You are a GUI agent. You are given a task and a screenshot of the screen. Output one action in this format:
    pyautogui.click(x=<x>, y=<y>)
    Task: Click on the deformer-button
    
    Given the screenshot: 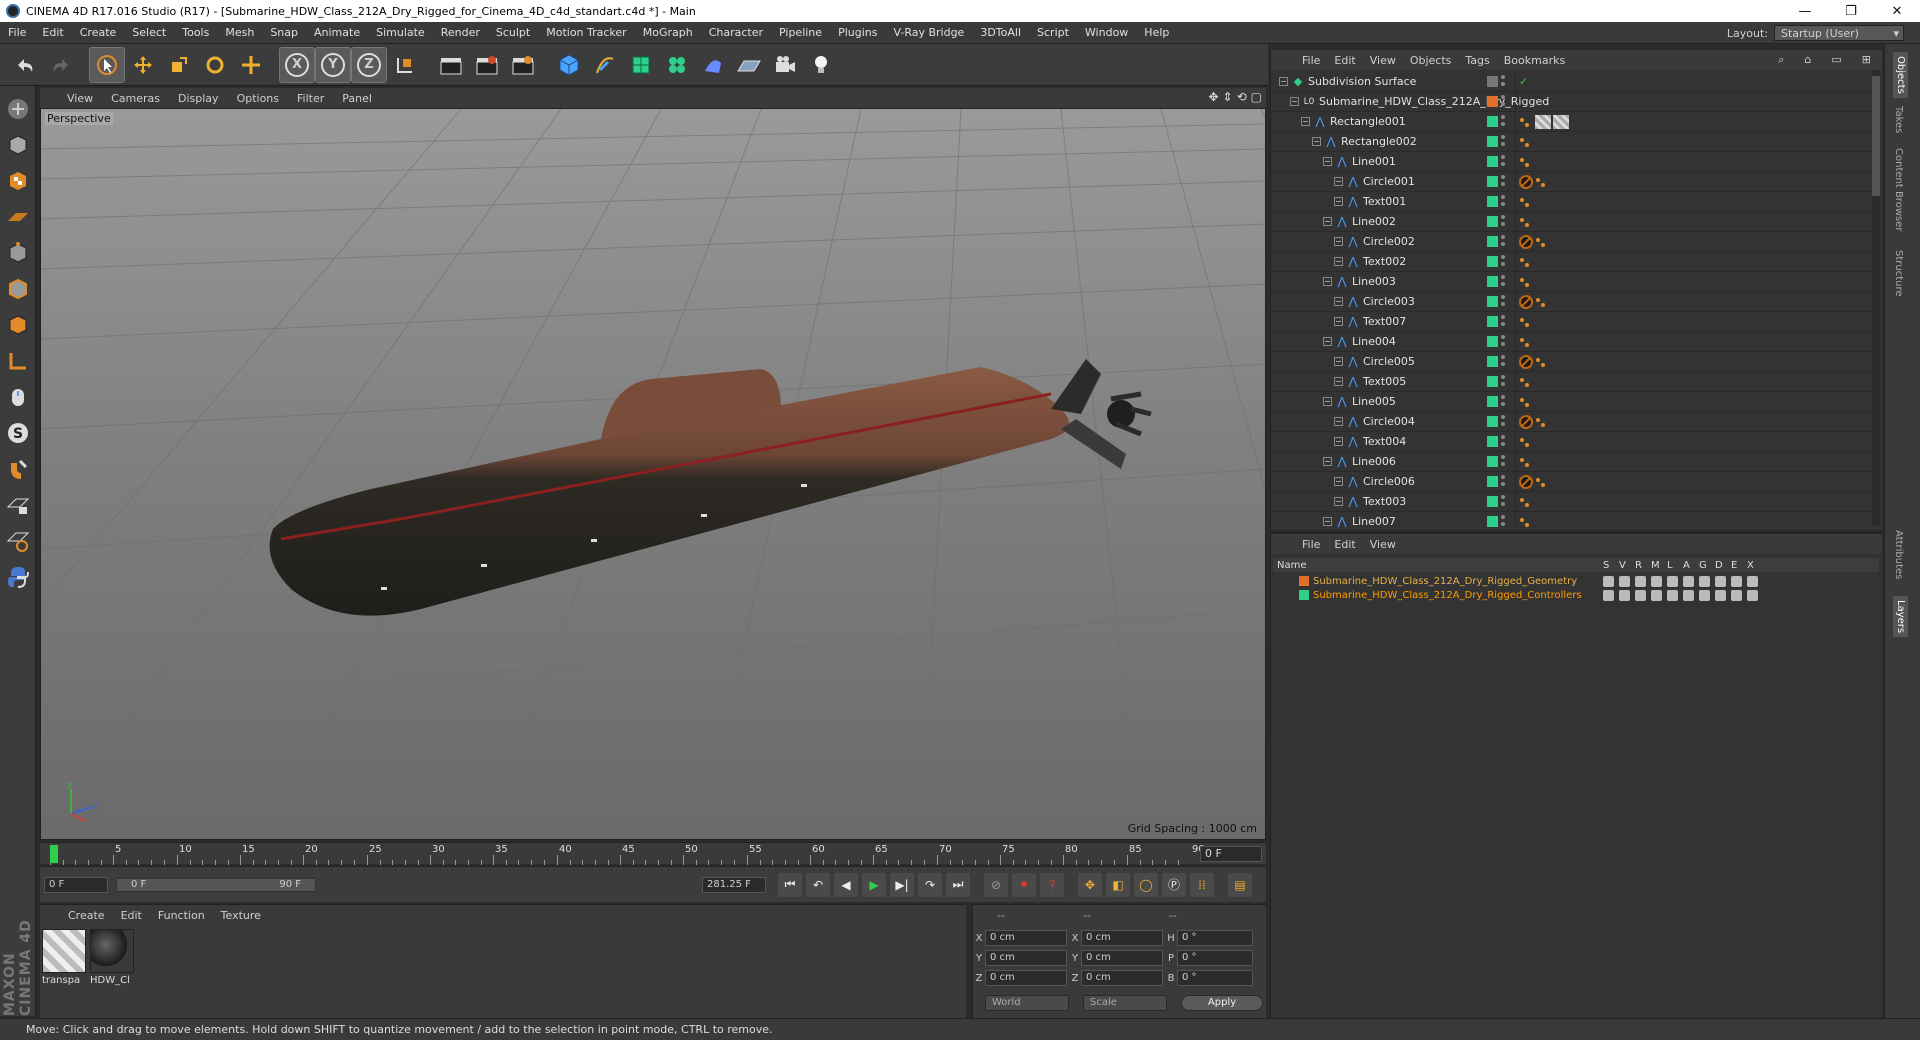 What is the action you would take?
    pyautogui.click(x=713, y=65)
    